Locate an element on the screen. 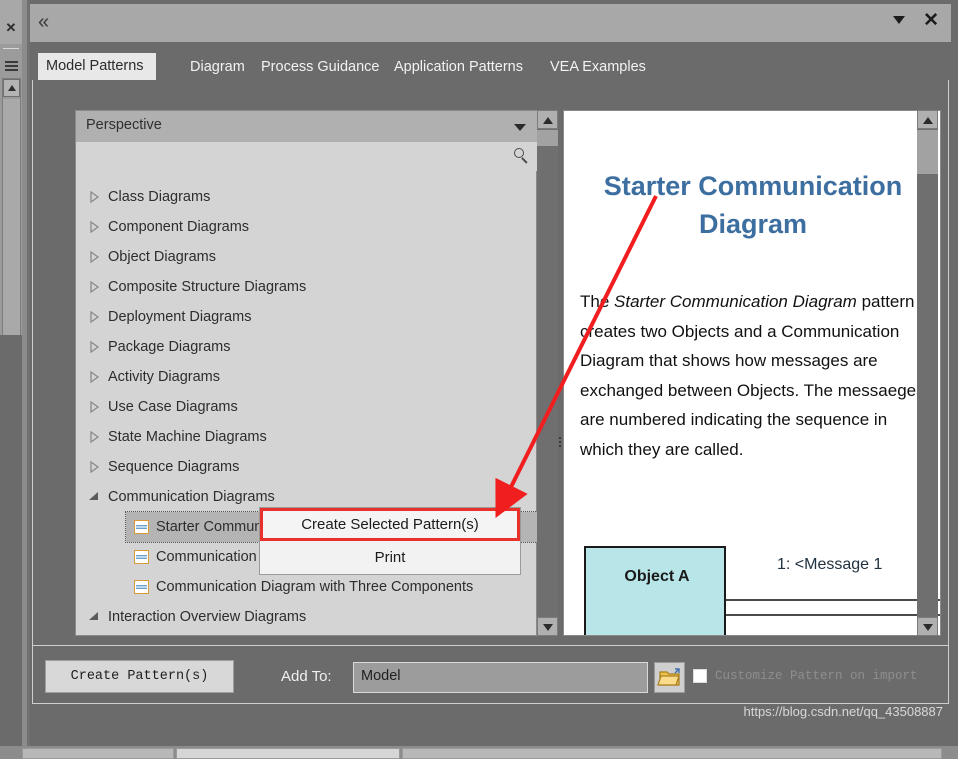  context-menu-item: Print is located at coordinates (390, 557).